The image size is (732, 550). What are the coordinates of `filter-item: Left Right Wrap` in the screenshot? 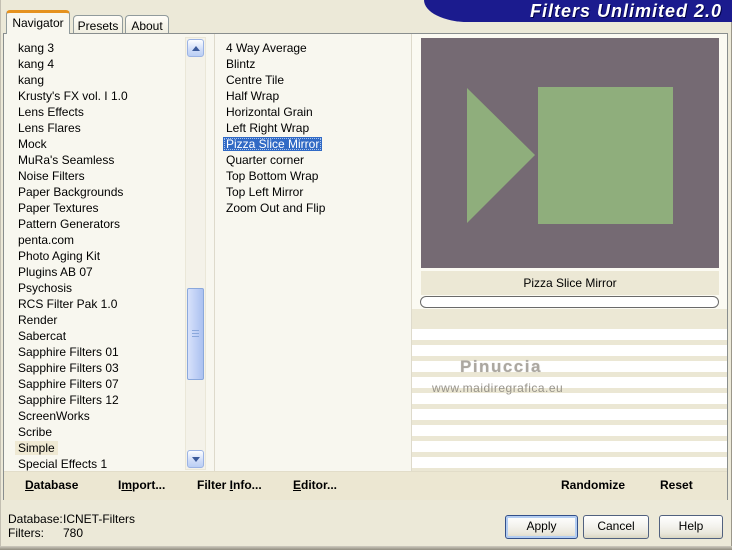 It's located at (275, 128).